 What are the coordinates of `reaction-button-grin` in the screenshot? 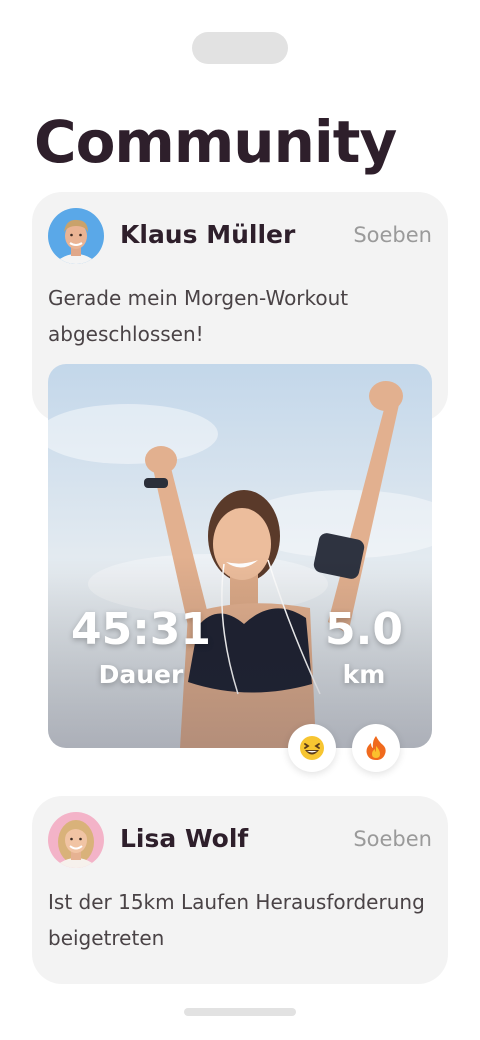 It's located at (312, 748).